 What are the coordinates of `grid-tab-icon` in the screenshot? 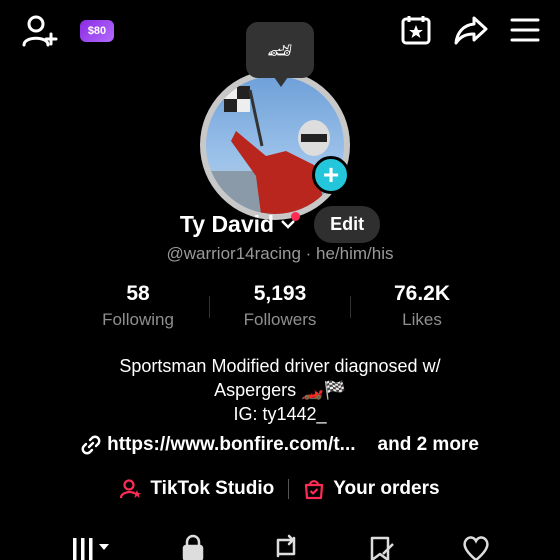 It's located at (92, 547).